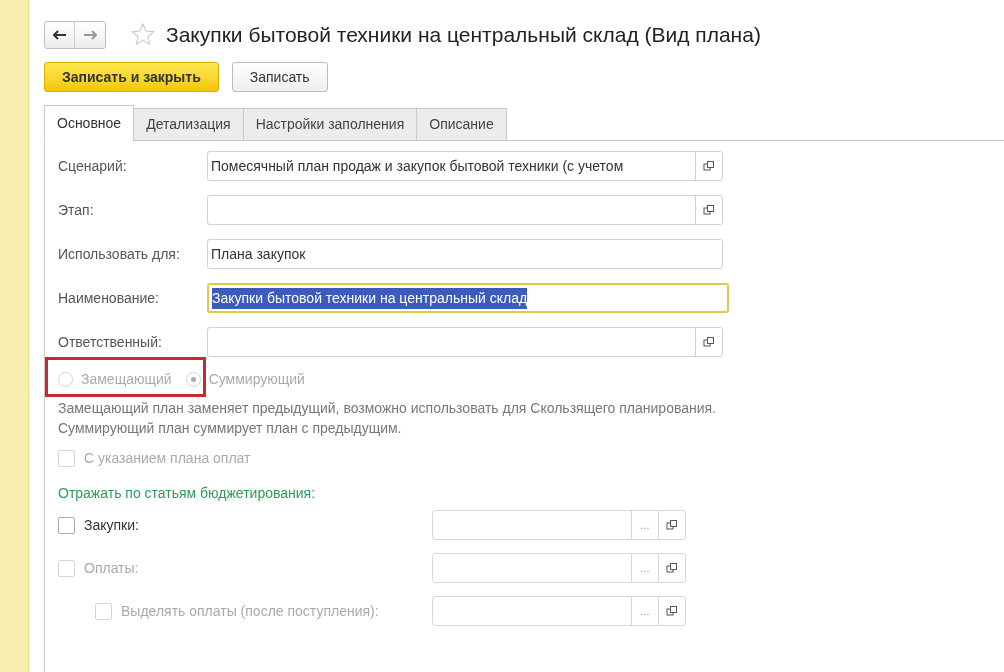 This screenshot has width=1004, height=672. I want to click on star-icon, so click(143, 35).